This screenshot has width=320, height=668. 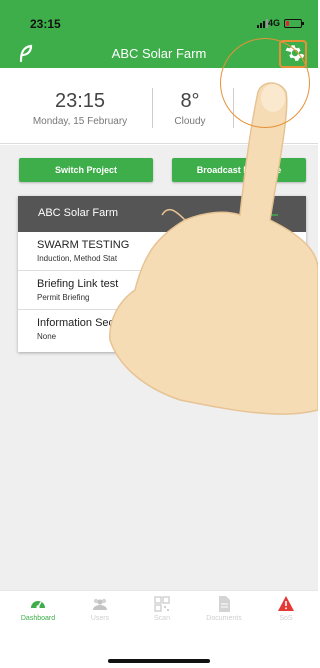 What do you see at coordinates (190, 121) in the screenshot?
I see `weather-condition: Cloudy` at bounding box center [190, 121].